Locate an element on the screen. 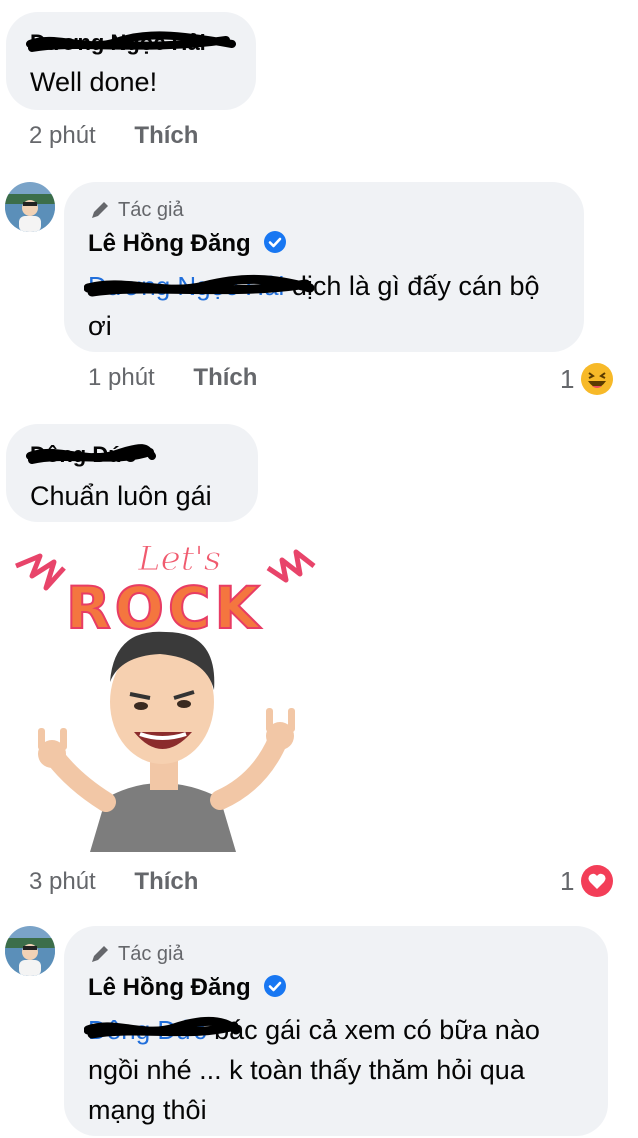 The height and width of the screenshot is (1138, 638). comment-text-3: Chuẩn luôn gái is located at coordinates (121, 496).